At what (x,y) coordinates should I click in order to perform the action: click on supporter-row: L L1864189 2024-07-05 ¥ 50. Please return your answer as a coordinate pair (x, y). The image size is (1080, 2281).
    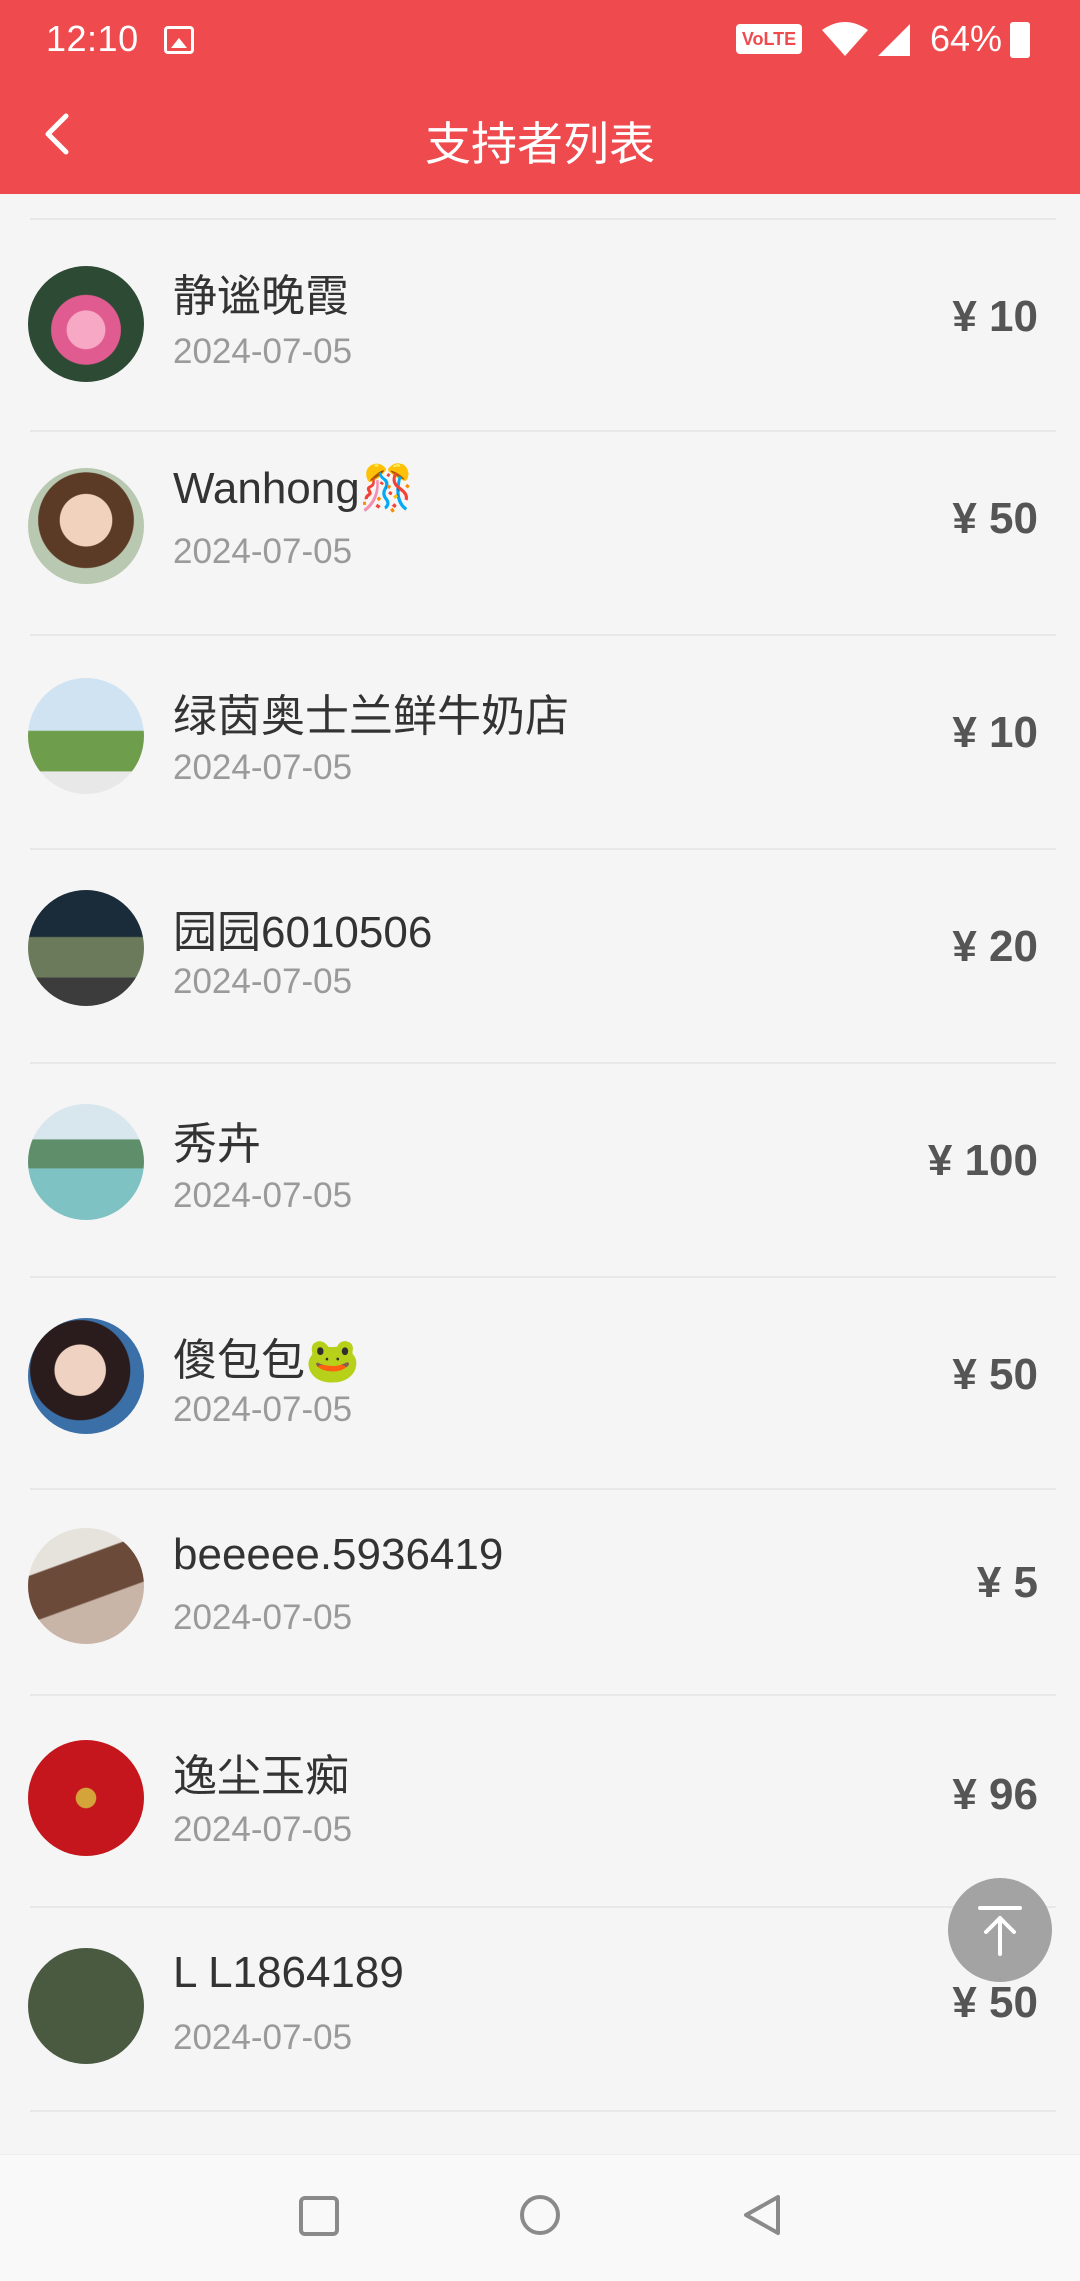
    Looking at the image, I should click on (540, 2013).